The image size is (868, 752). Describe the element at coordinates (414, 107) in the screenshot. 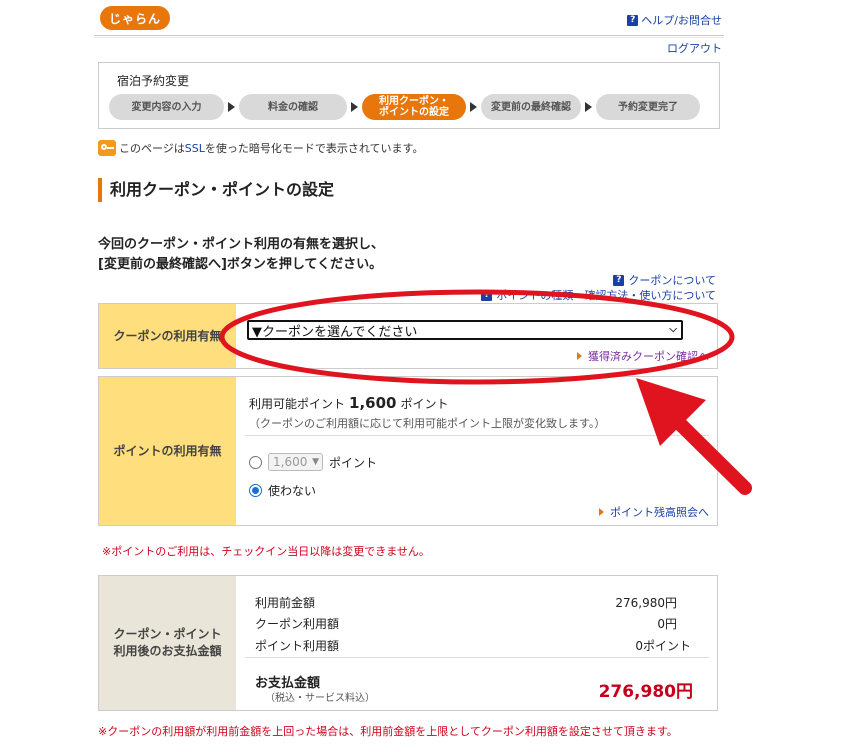

I see `step-coupon-point-setting: 利用クーポン・ ポイントの設定` at that location.